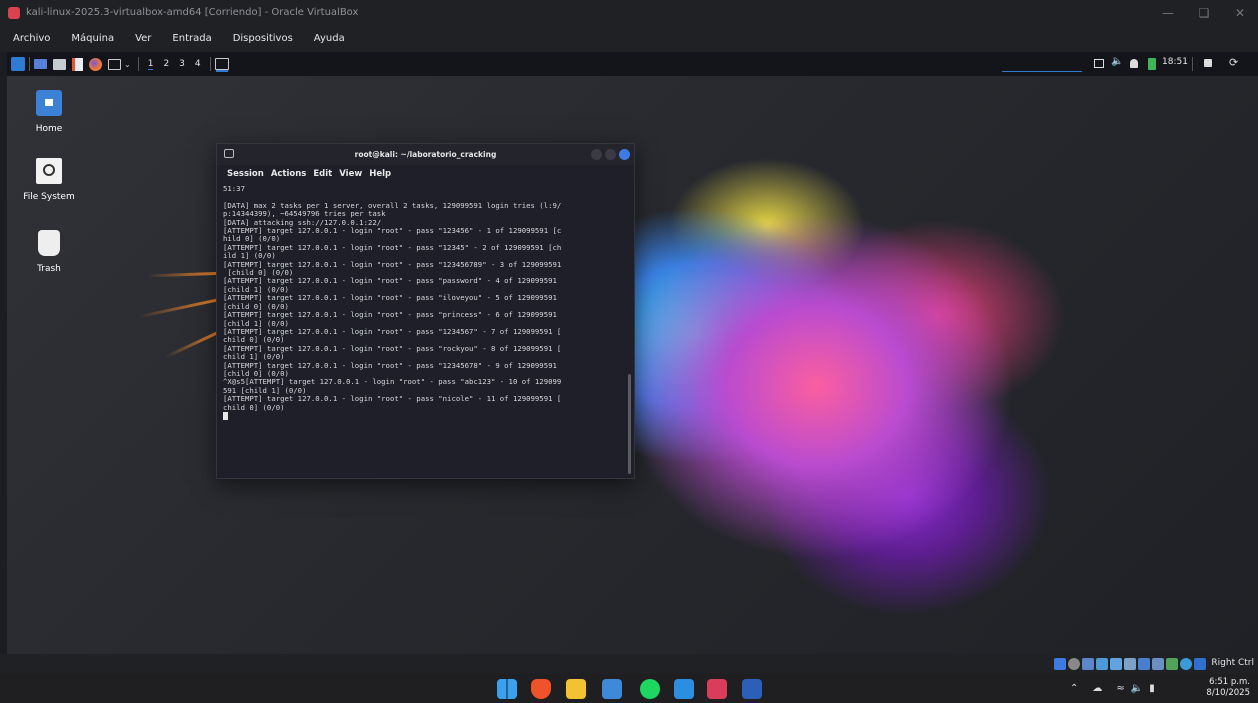 The width and height of the screenshot is (1258, 703). I want to click on vbox-status-bar: Right Ctrl, so click(629, 664).